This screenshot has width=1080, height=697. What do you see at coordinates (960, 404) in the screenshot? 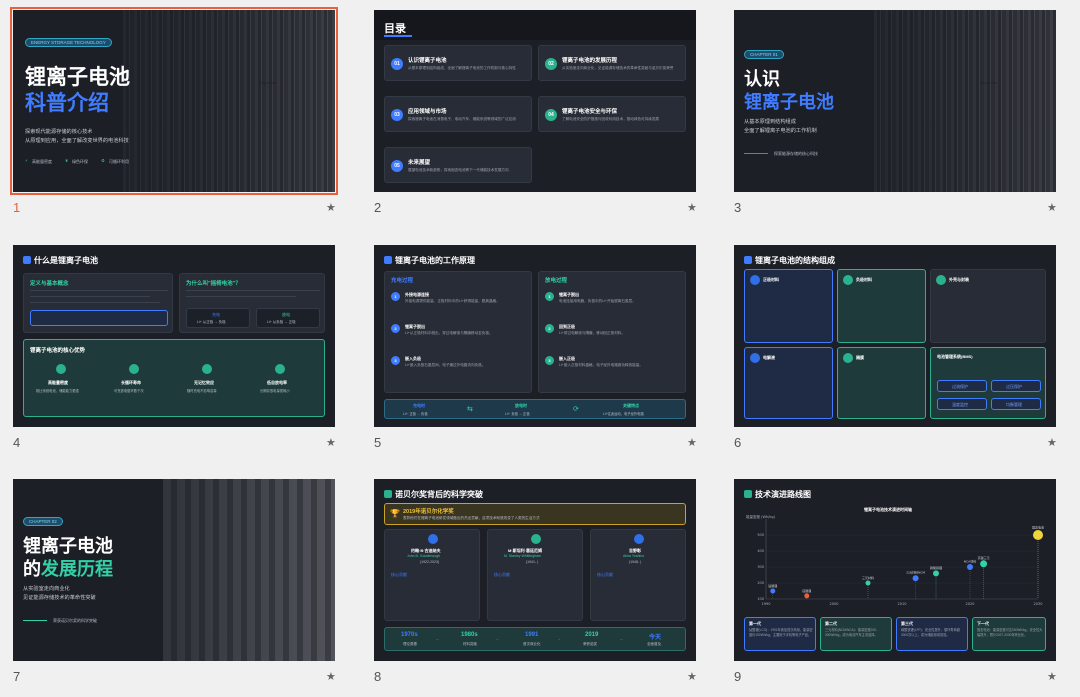
I see `bms-feature: 温度监控` at bounding box center [960, 404].